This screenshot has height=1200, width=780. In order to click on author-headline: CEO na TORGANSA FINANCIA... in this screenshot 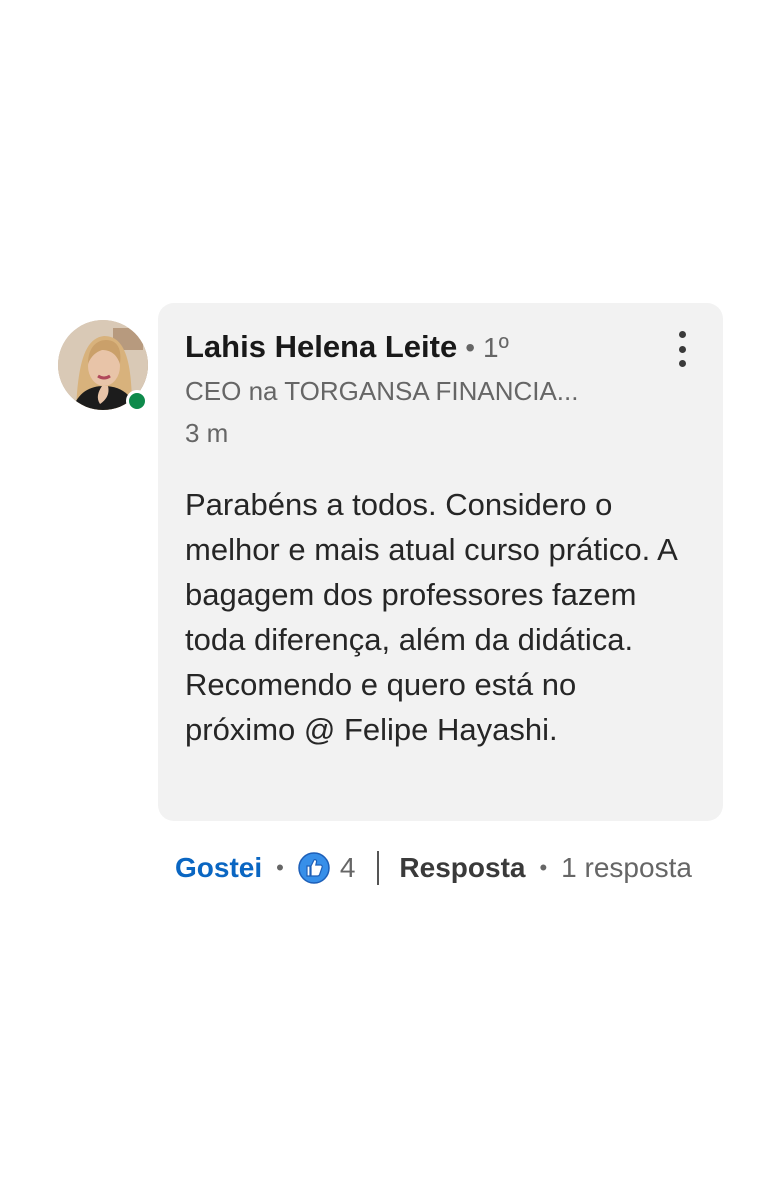, I will do `click(382, 391)`.